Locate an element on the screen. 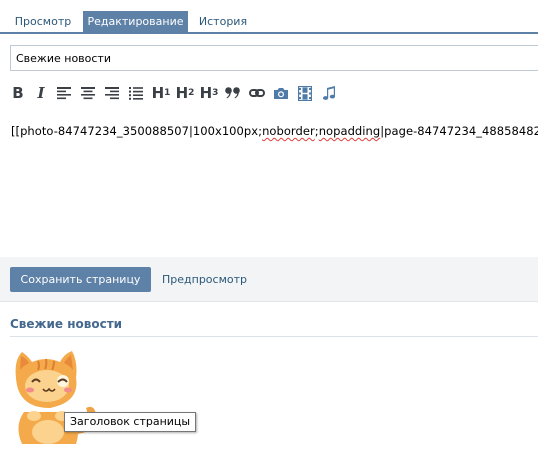 The width and height of the screenshot is (538, 453). action-bar: Сохранить страницу Предпросмотр is located at coordinates (269, 279).